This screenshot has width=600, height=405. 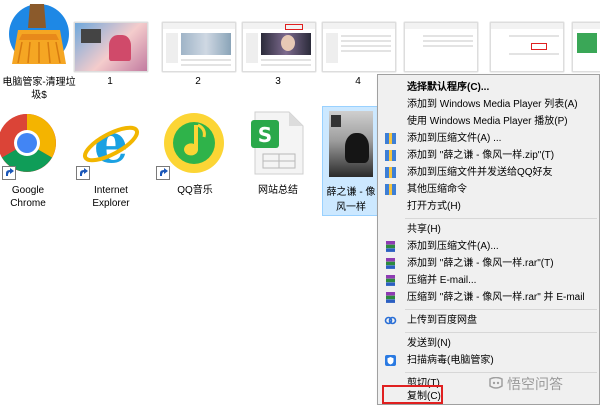 What do you see at coordinates (488, 360) in the screenshot?
I see `menu-item-scan-virus-pc-manager: 扫描病毒(电脑管家)` at bounding box center [488, 360].